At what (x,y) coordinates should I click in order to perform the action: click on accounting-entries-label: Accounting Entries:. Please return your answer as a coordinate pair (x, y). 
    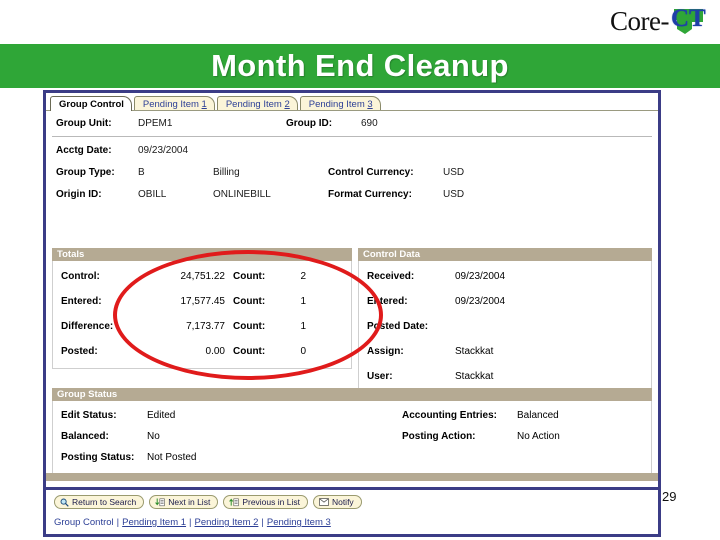
    Looking at the image, I should click on (450, 415).